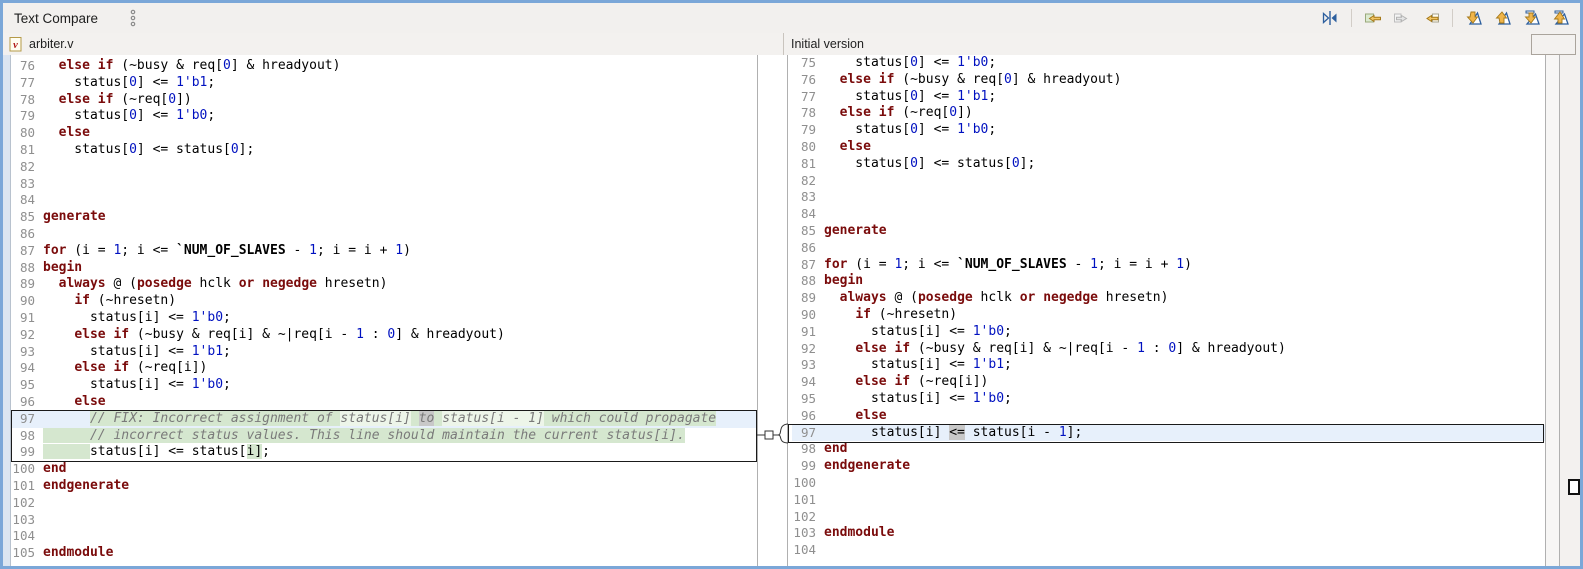 The image size is (1583, 569). Describe the element at coordinates (930, 163) in the screenshot. I see `code-text: status[0] <= status[0];` at that location.